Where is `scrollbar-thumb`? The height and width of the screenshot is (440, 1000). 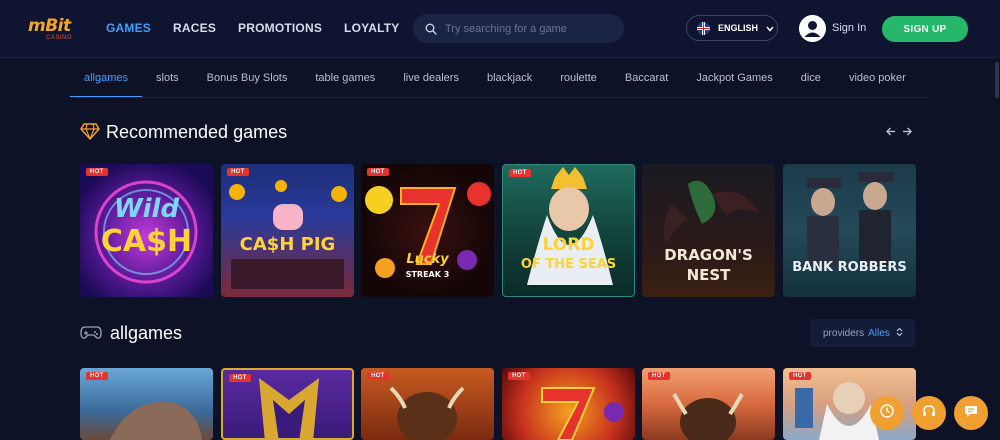 scrollbar-thumb is located at coordinates (997, 80).